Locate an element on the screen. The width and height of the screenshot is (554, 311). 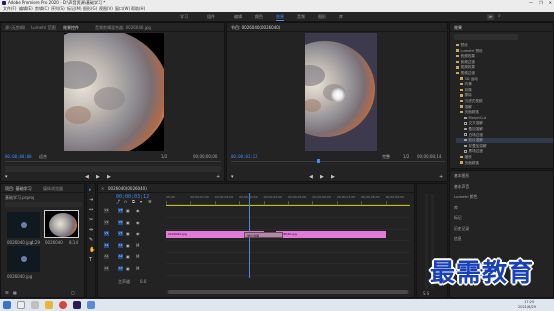
effects-tree-item: 视频过渡 is located at coordinates (504, 73).